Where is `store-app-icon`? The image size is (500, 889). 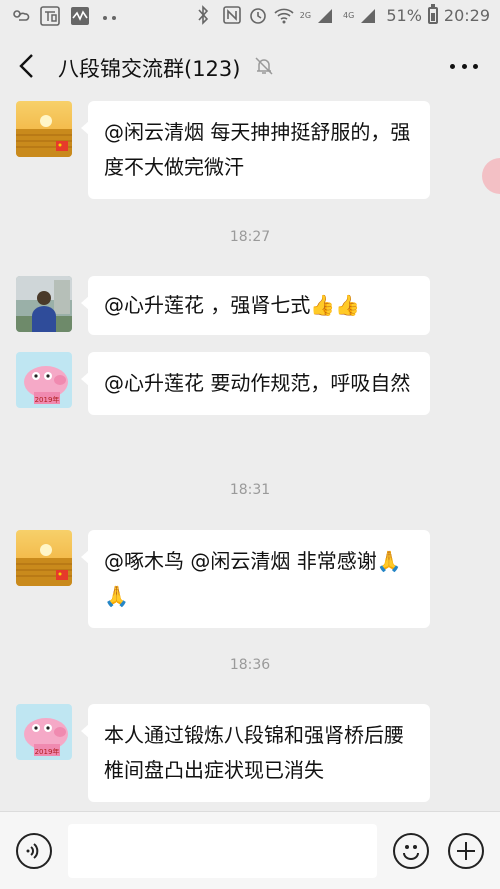
store-app-icon is located at coordinates (50, 16).